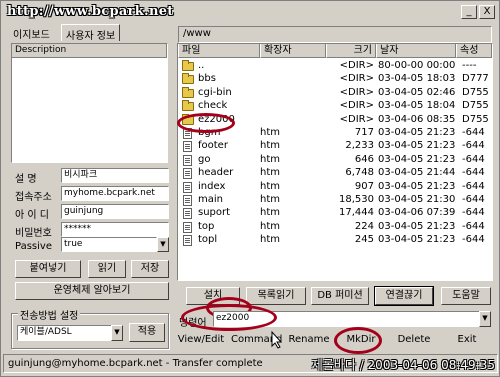 The height and width of the screenshot is (377, 500). I want to click on file-row: top htm 224 03-04-05 21:23 -644, so click(335, 227).